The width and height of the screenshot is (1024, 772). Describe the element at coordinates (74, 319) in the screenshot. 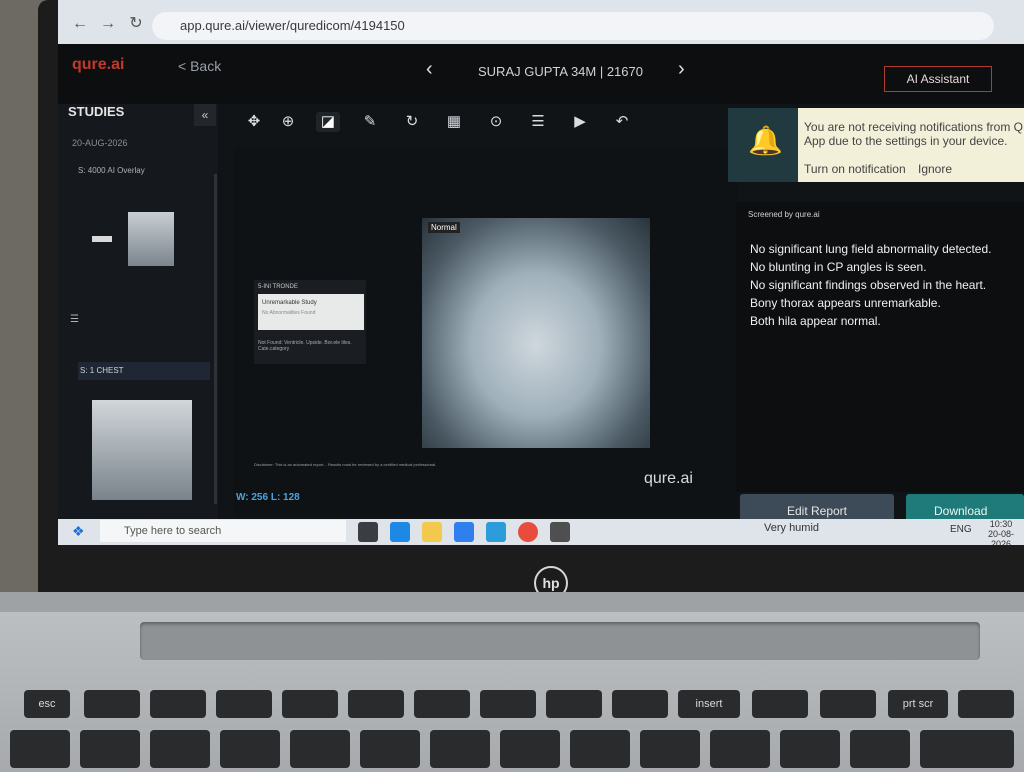

I see `layers-icon: ☰` at that location.